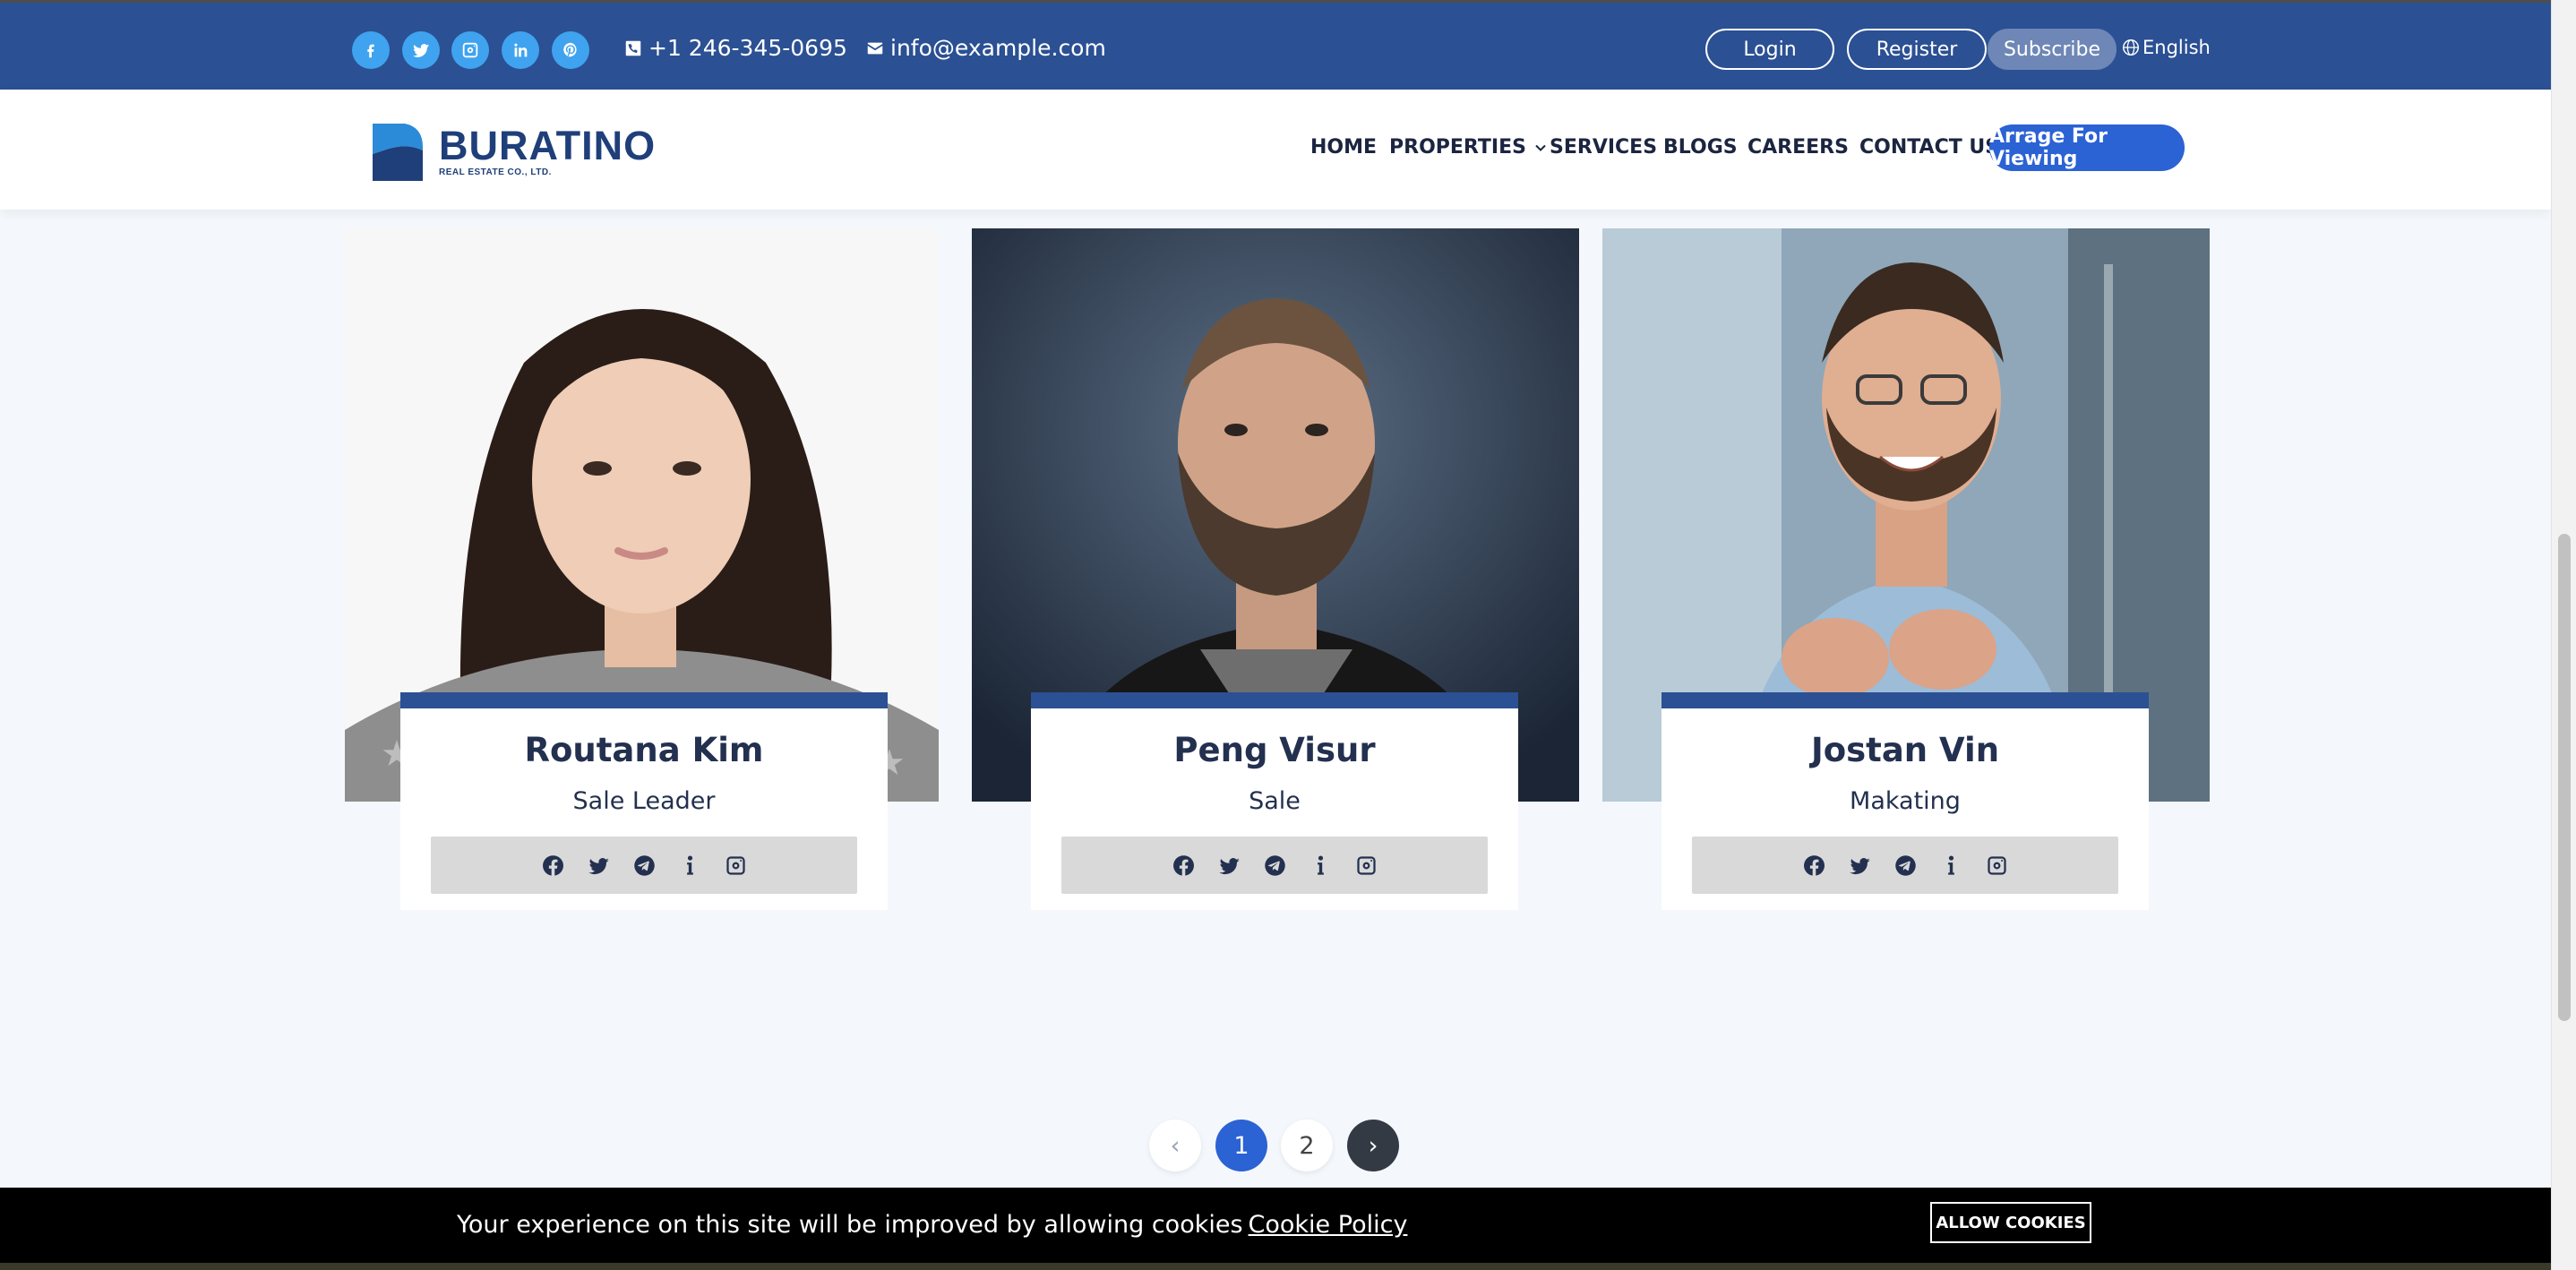  I want to click on team-member-role: Sale Leader, so click(644, 801).